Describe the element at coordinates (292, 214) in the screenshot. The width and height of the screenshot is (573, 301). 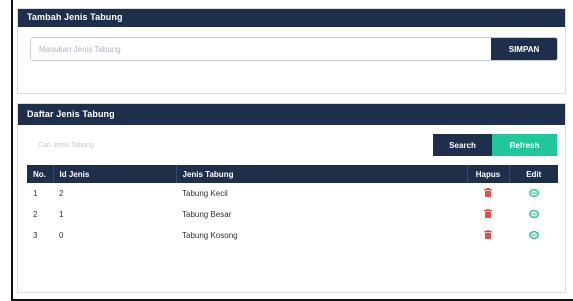
I see `table-row: 2 1 Tabung Besar` at that location.